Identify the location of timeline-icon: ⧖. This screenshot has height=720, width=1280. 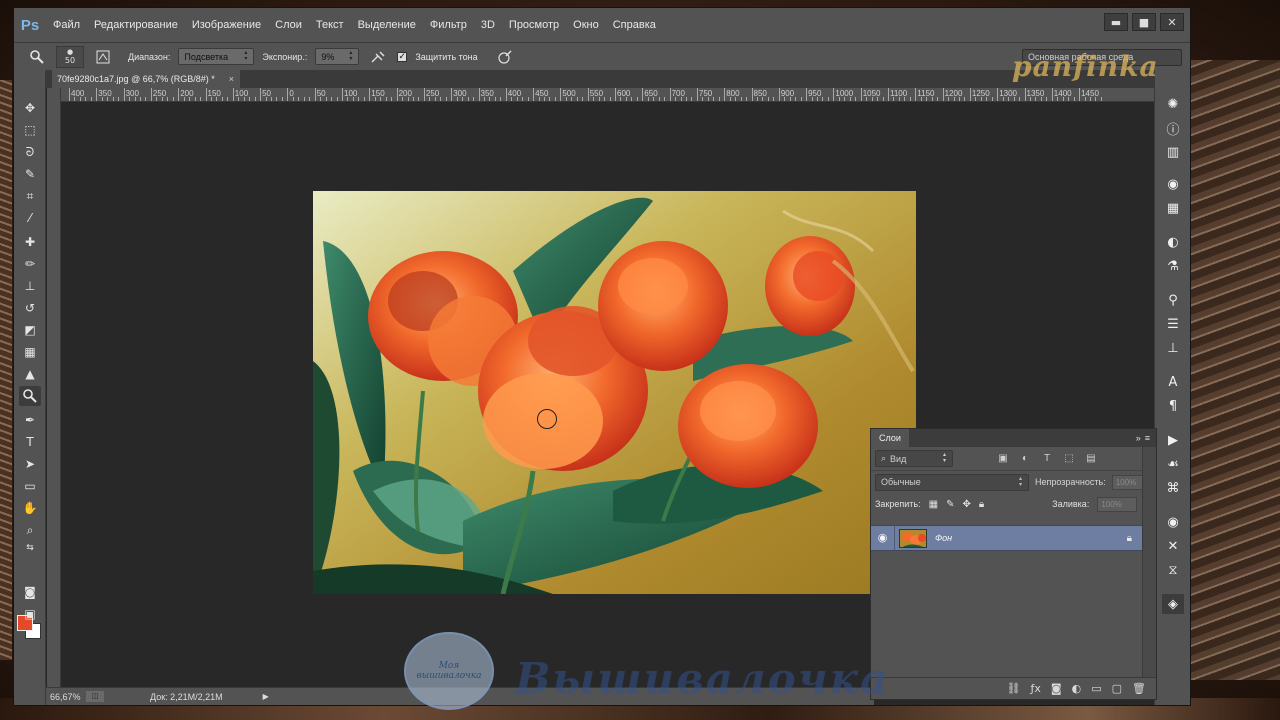
(1173, 570).